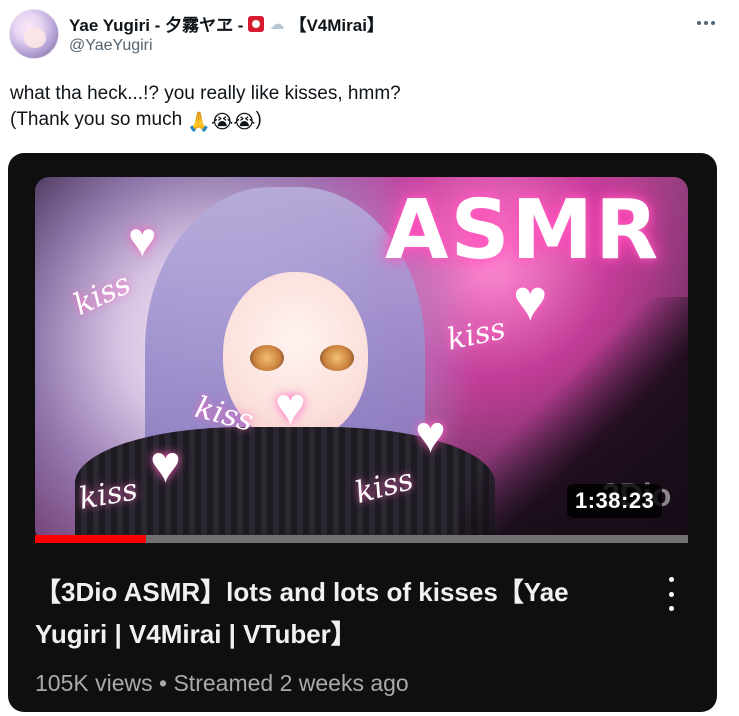 Image resolution: width=739 pixels, height=716 pixels. What do you see at coordinates (111, 46) in the screenshot?
I see `author-handle: @YaeYugiri` at bounding box center [111, 46].